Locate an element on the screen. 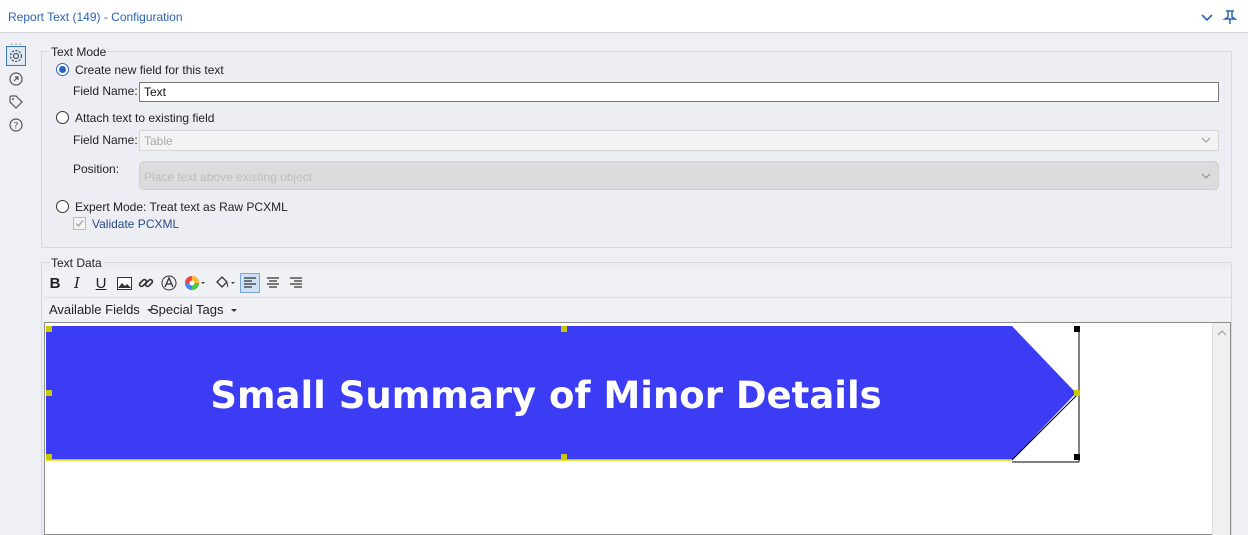  italic-glyph: I is located at coordinates (77, 283).